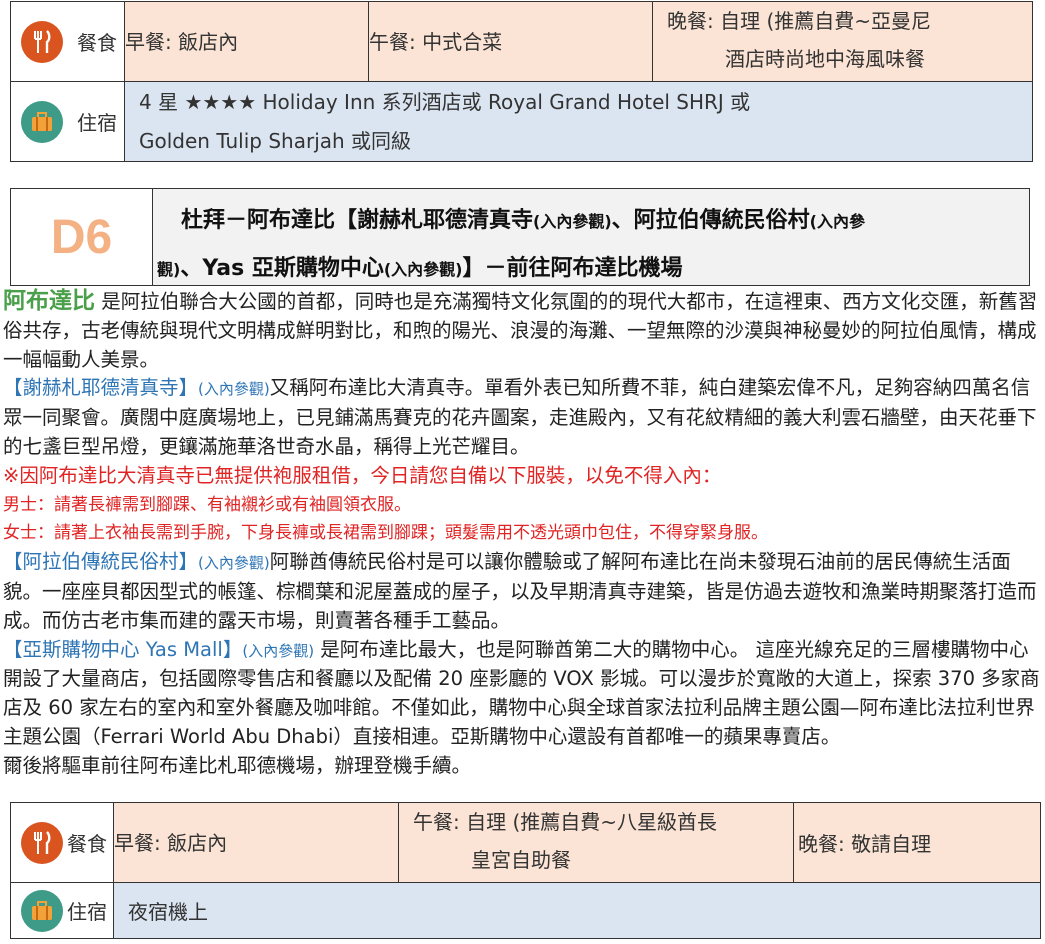  What do you see at coordinates (423, 269) in the screenshot?
I see `day-title-note-d: (入內參觀)` at bounding box center [423, 269].